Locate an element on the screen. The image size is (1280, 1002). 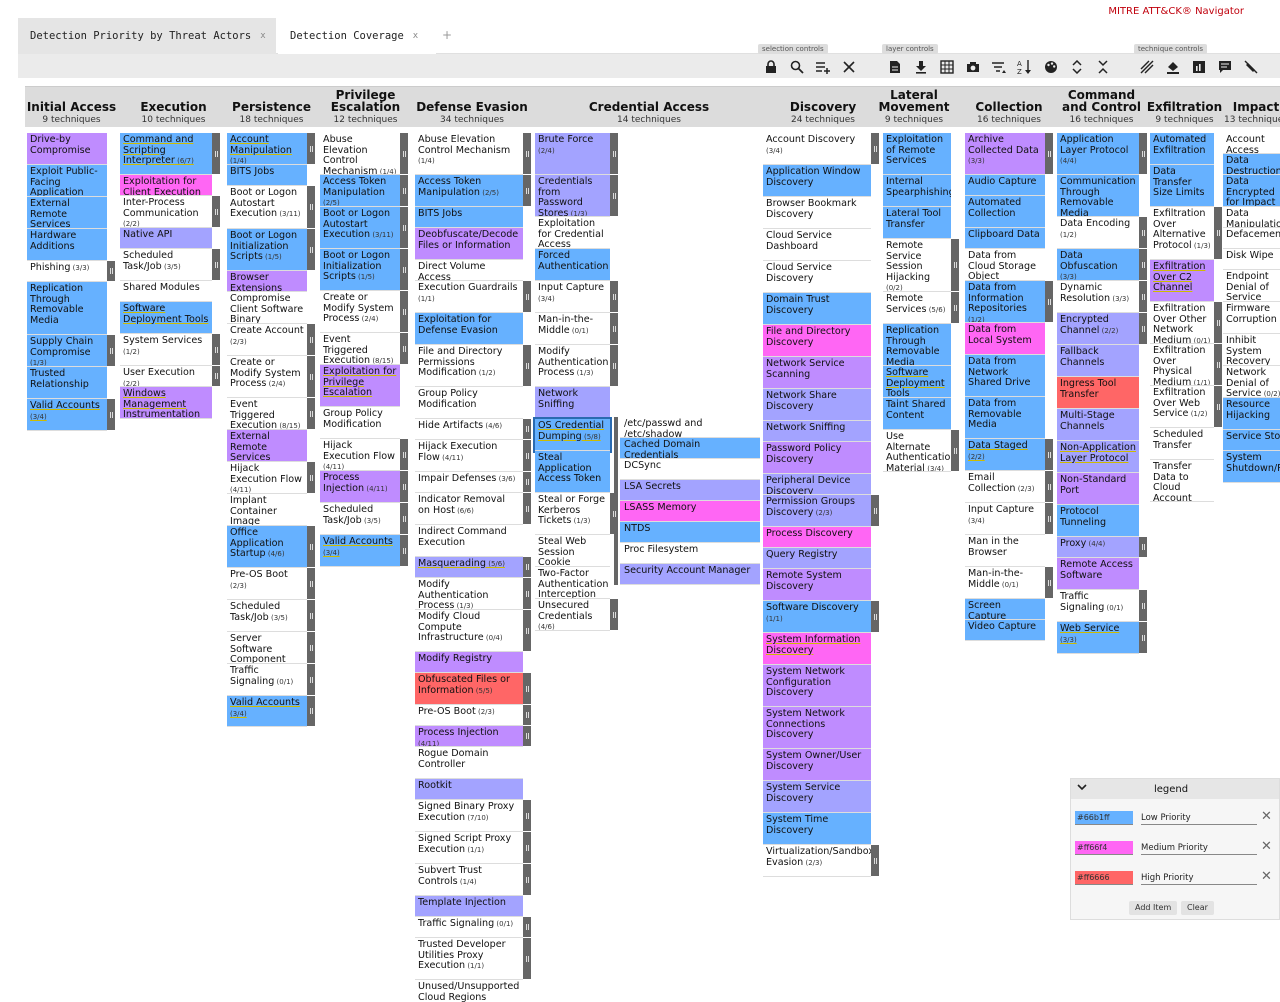
technique-cell: Remote Service Session Hijacking (0/2) is located at coordinates (917, 265).